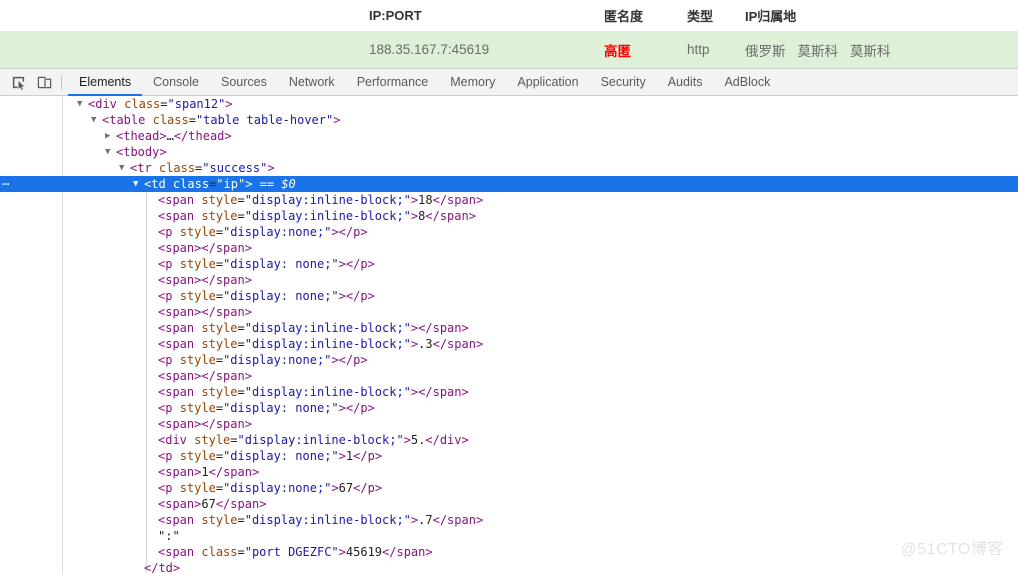 This screenshot has width=1018, height=573. Describe the element at coordinates (393, 82) in the screenshot. I see `tab-performance: Performance` at that location.